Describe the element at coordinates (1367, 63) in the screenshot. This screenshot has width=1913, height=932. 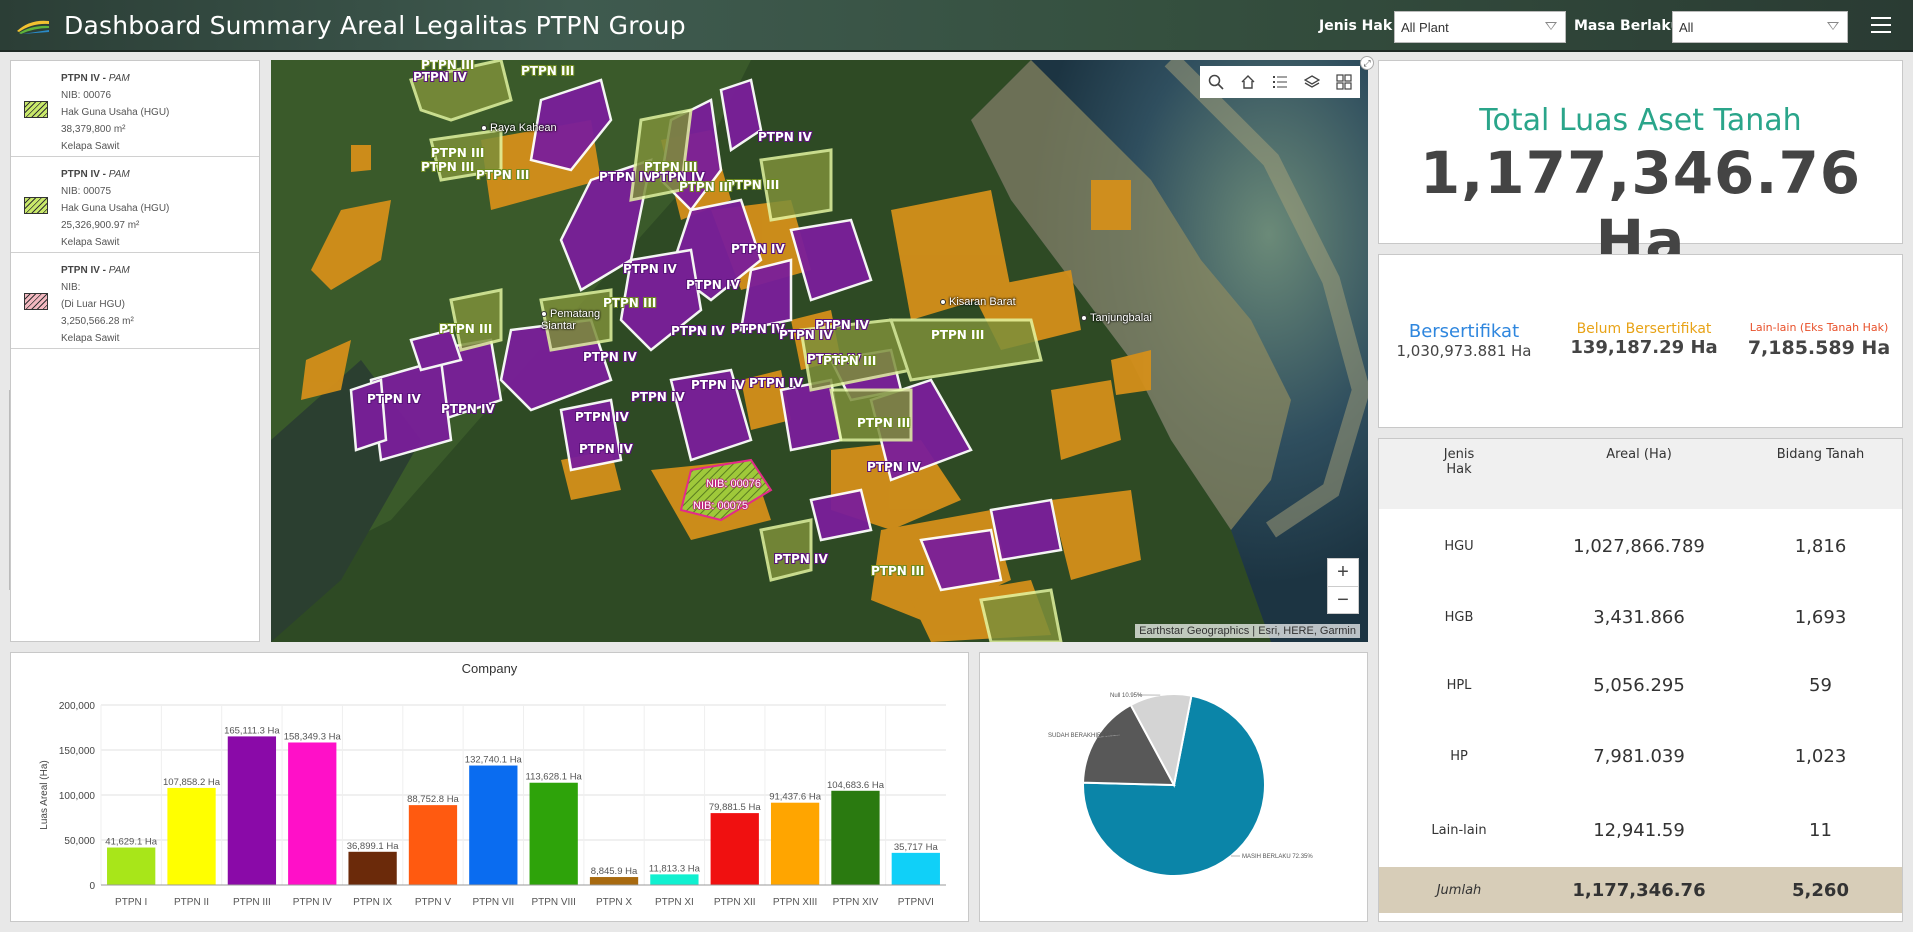
I see `expand-icon: ⤢` at that location.